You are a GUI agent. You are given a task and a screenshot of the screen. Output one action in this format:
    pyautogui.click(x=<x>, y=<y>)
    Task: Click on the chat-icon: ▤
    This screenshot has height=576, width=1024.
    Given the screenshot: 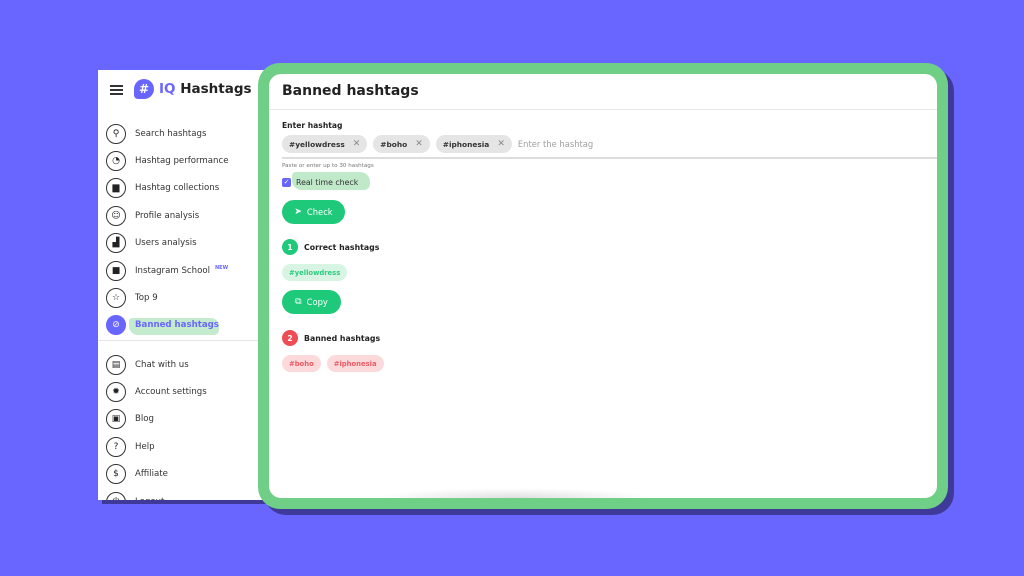 What is the action you would take?
    pyautogui.click(x=116, y=364)
    